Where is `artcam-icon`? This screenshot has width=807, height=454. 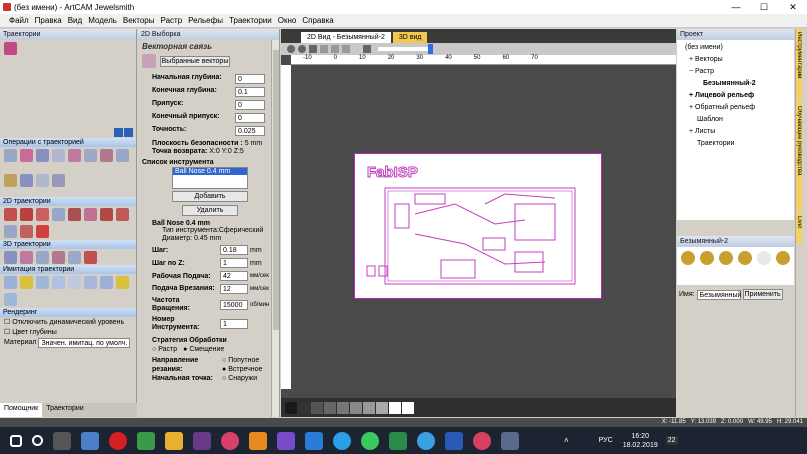
artcam-icon is located at coordinates (510, 440).